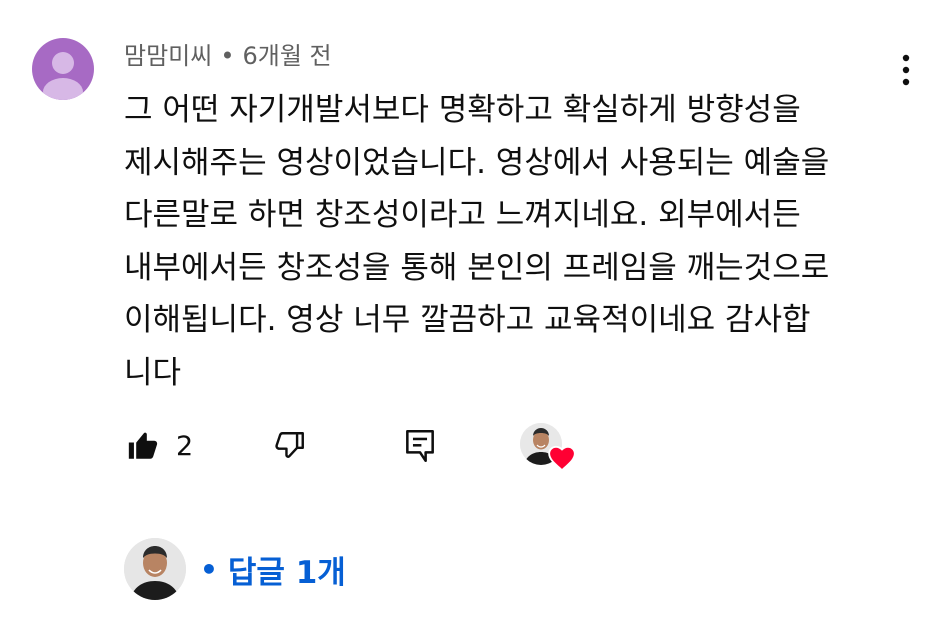 Image resolution: width=936 pixels, height=634 pixels. I want to click on like-count: 2, so click(185, 446).